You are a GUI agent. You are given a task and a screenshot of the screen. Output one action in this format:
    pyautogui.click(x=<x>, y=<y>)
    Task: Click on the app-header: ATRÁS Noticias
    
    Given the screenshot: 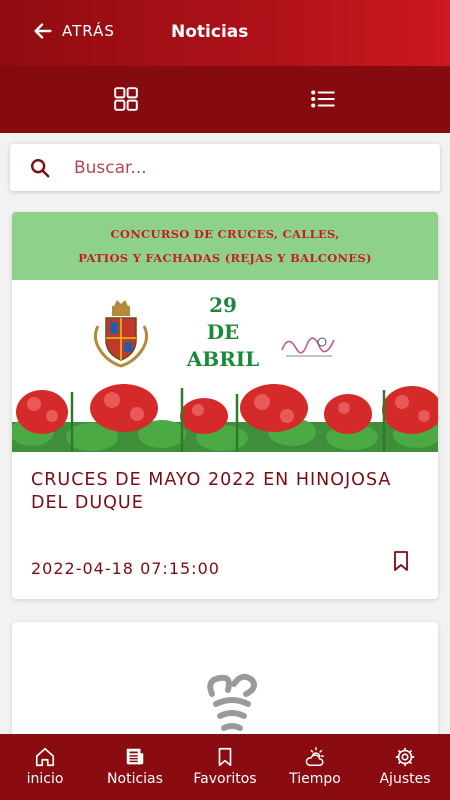 What is the action you would take?
    pyautogui.click(x=225, y=33)
    